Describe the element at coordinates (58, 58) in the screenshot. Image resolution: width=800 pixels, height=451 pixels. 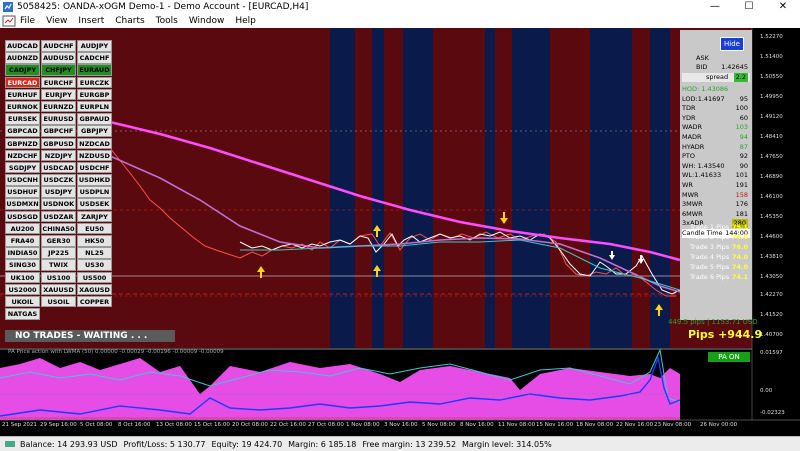
I see `symbol-button-audusd: AUDUSD` at that location.